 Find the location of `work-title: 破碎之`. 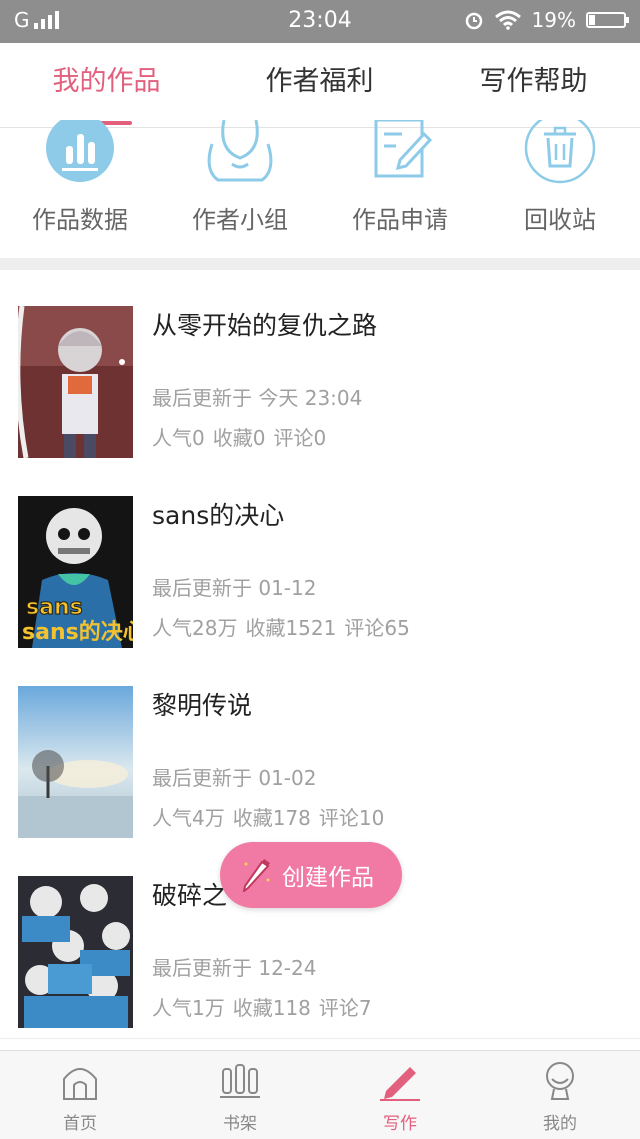

work-title: 破碎之 is located at coordinates (190, 895).